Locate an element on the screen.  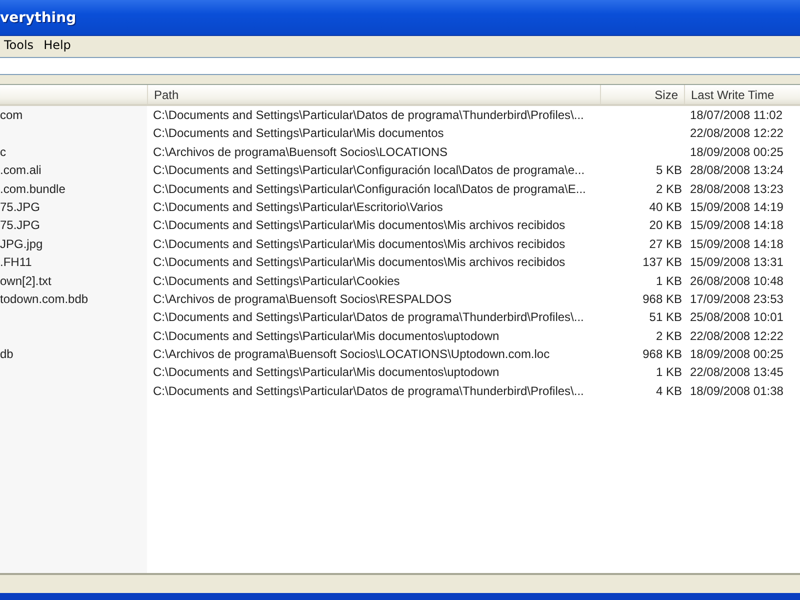
column-header: Path is located at coordinates (373, 94).